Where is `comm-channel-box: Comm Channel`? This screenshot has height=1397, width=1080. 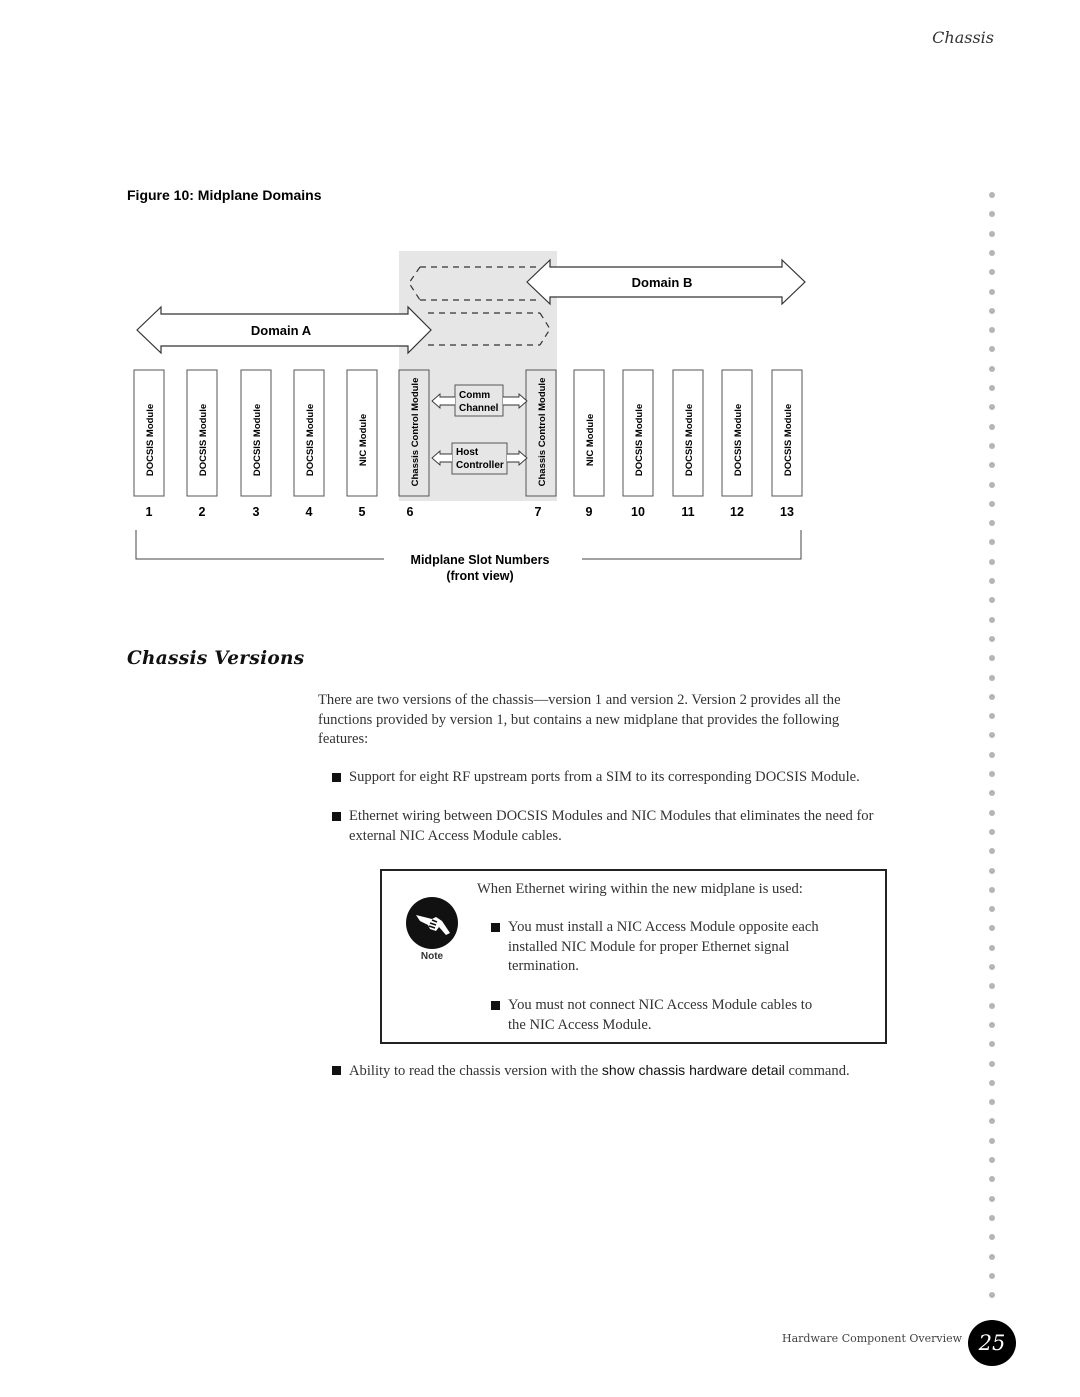 comm-channel-box: Comm Channel is located at coordinates (479, 400).